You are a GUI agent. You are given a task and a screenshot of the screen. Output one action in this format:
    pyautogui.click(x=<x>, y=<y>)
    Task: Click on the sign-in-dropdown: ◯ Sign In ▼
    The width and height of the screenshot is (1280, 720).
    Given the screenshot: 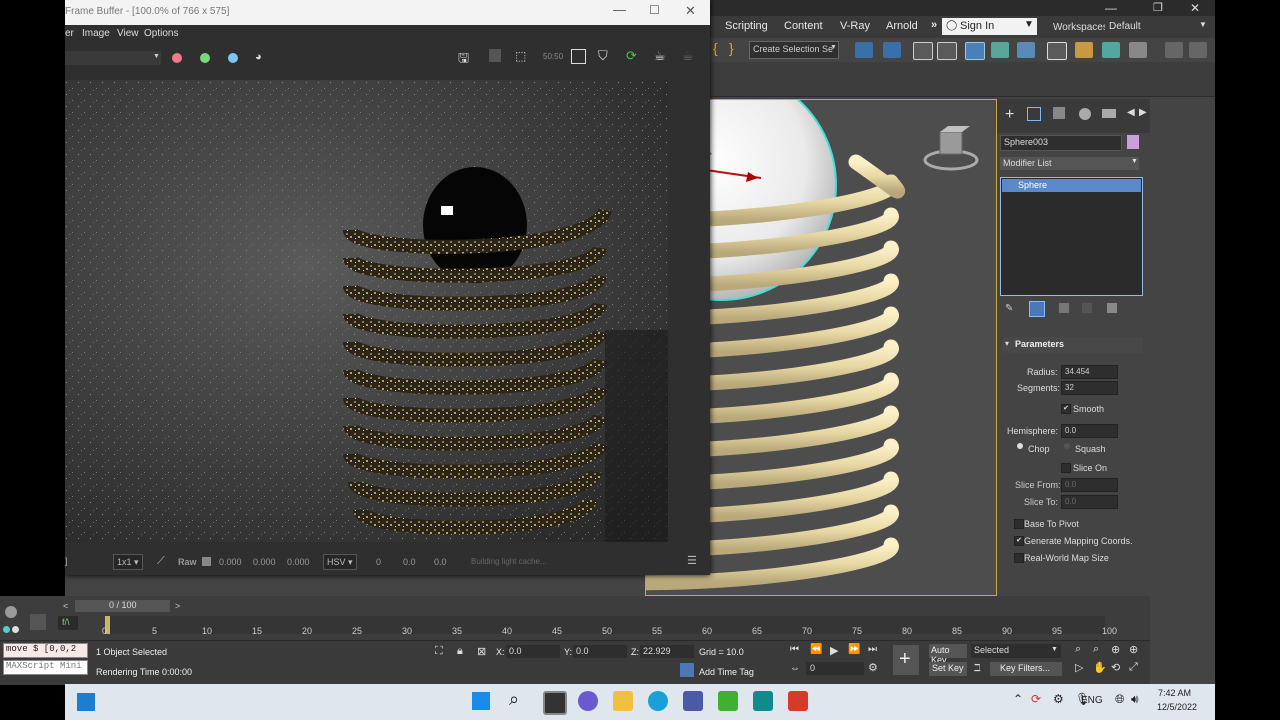 What is the action you would take?
    pyautogui.click(x=989, y=26)
    